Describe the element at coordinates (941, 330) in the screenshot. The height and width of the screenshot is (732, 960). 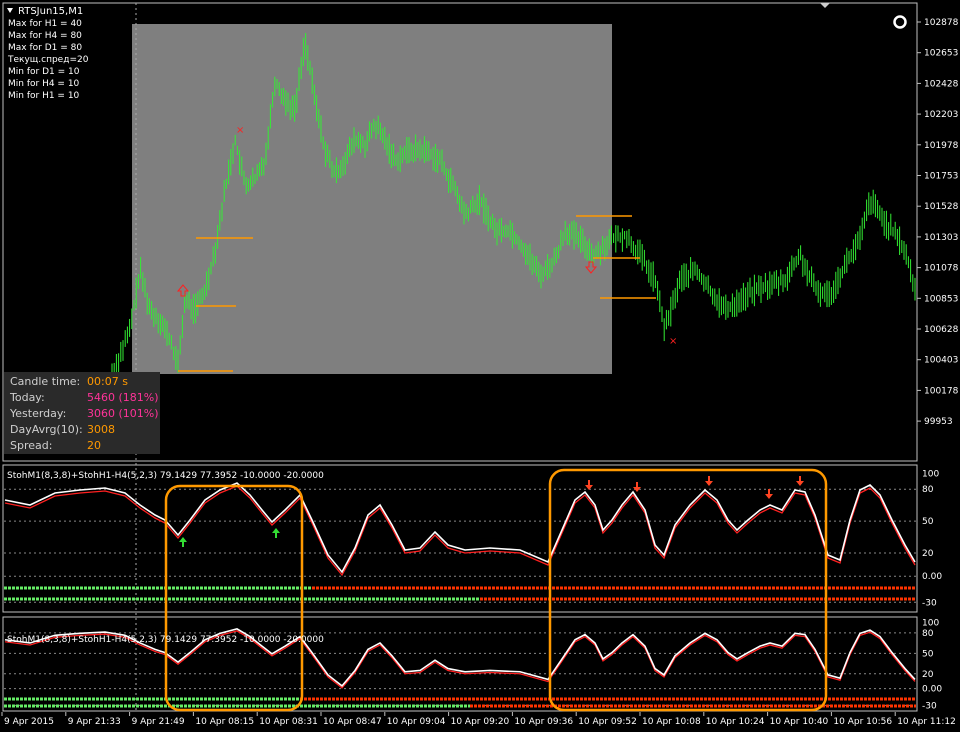
I see `price-label: 100628` at that location.